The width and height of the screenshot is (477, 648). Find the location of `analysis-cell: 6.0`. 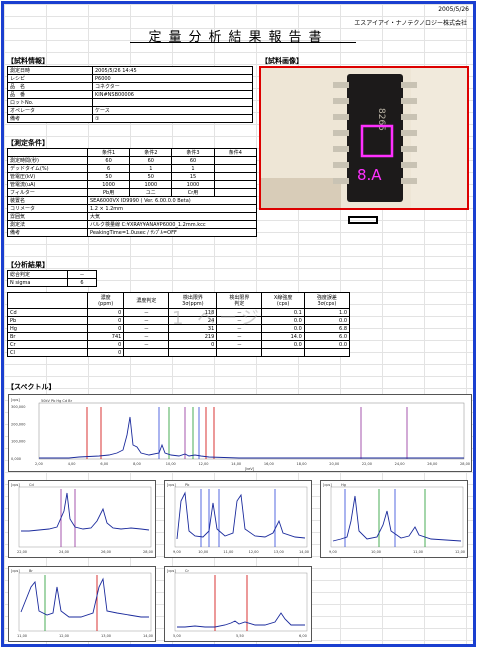

analysis-cell: 6.0 is located at coordinates (327, 336).